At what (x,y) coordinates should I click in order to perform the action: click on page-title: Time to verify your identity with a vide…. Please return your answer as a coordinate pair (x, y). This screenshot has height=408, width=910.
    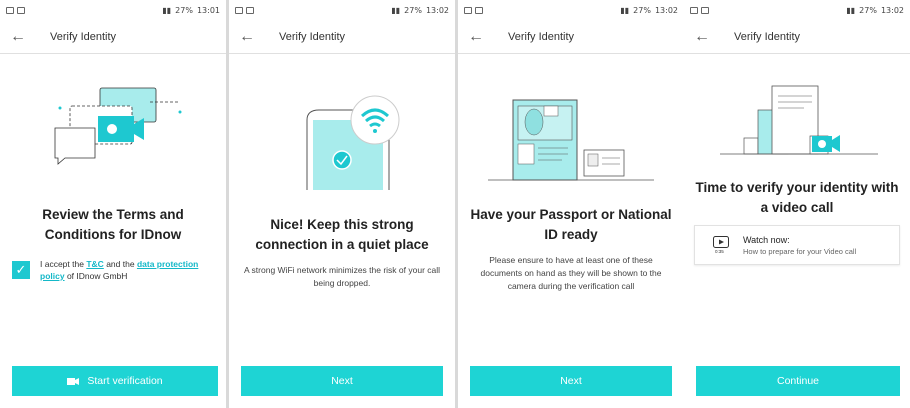
    Looking at the image, I should click on (797, 197).